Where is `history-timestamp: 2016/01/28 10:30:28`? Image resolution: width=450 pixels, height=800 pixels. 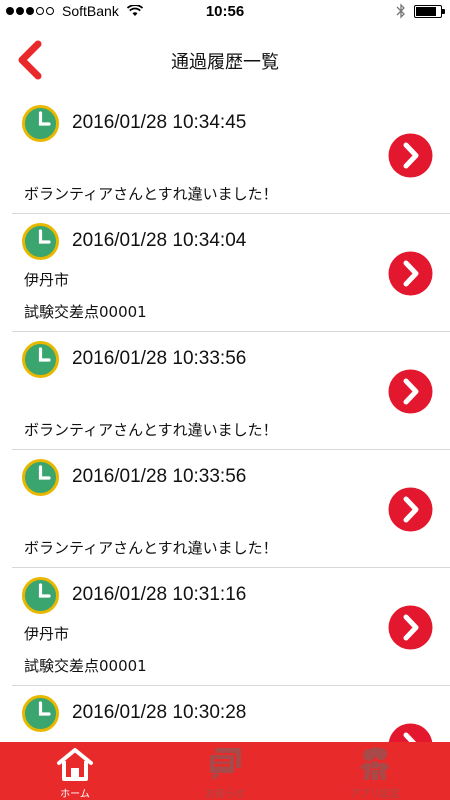 history-timestamp: 2016/01/28 10:30:28 is located at coordinates (159, 712).